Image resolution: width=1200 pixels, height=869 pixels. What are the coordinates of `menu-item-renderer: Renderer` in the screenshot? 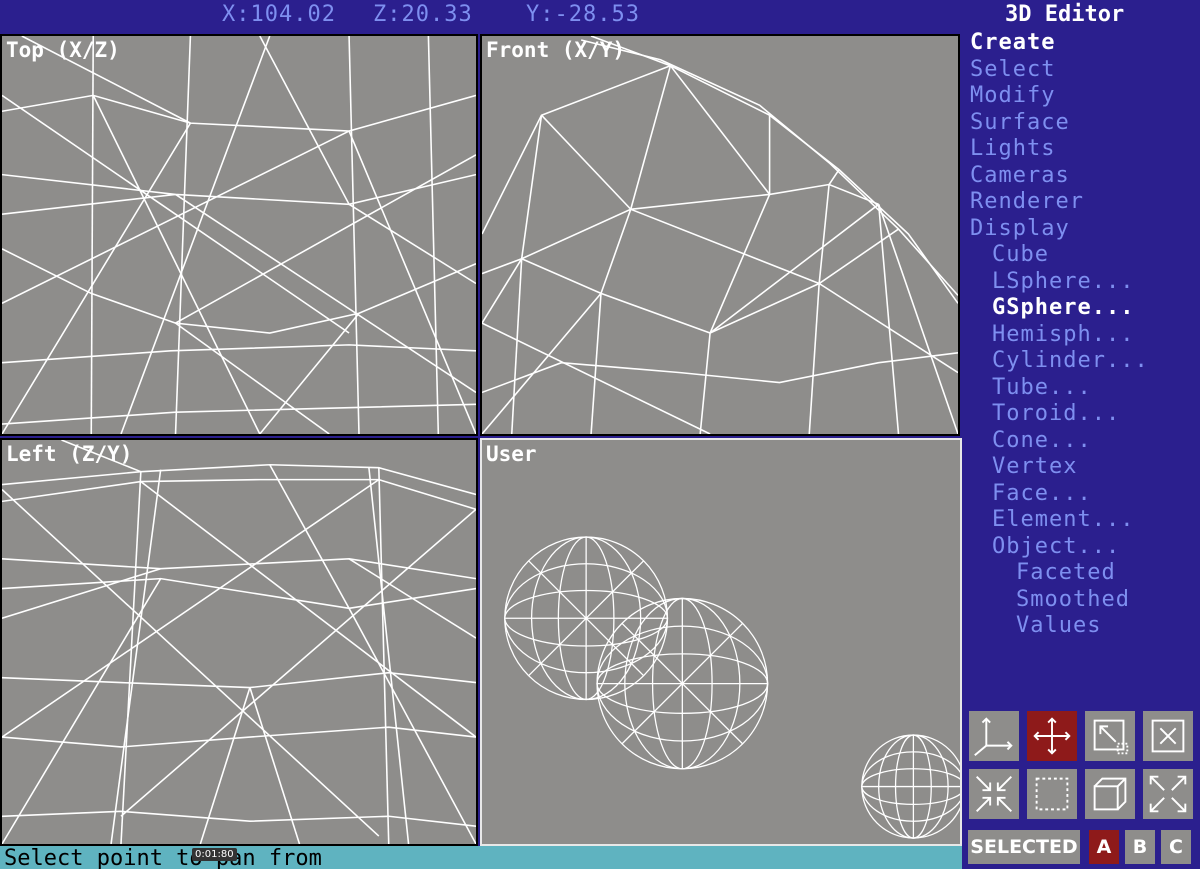 It's located at (1084, 202).